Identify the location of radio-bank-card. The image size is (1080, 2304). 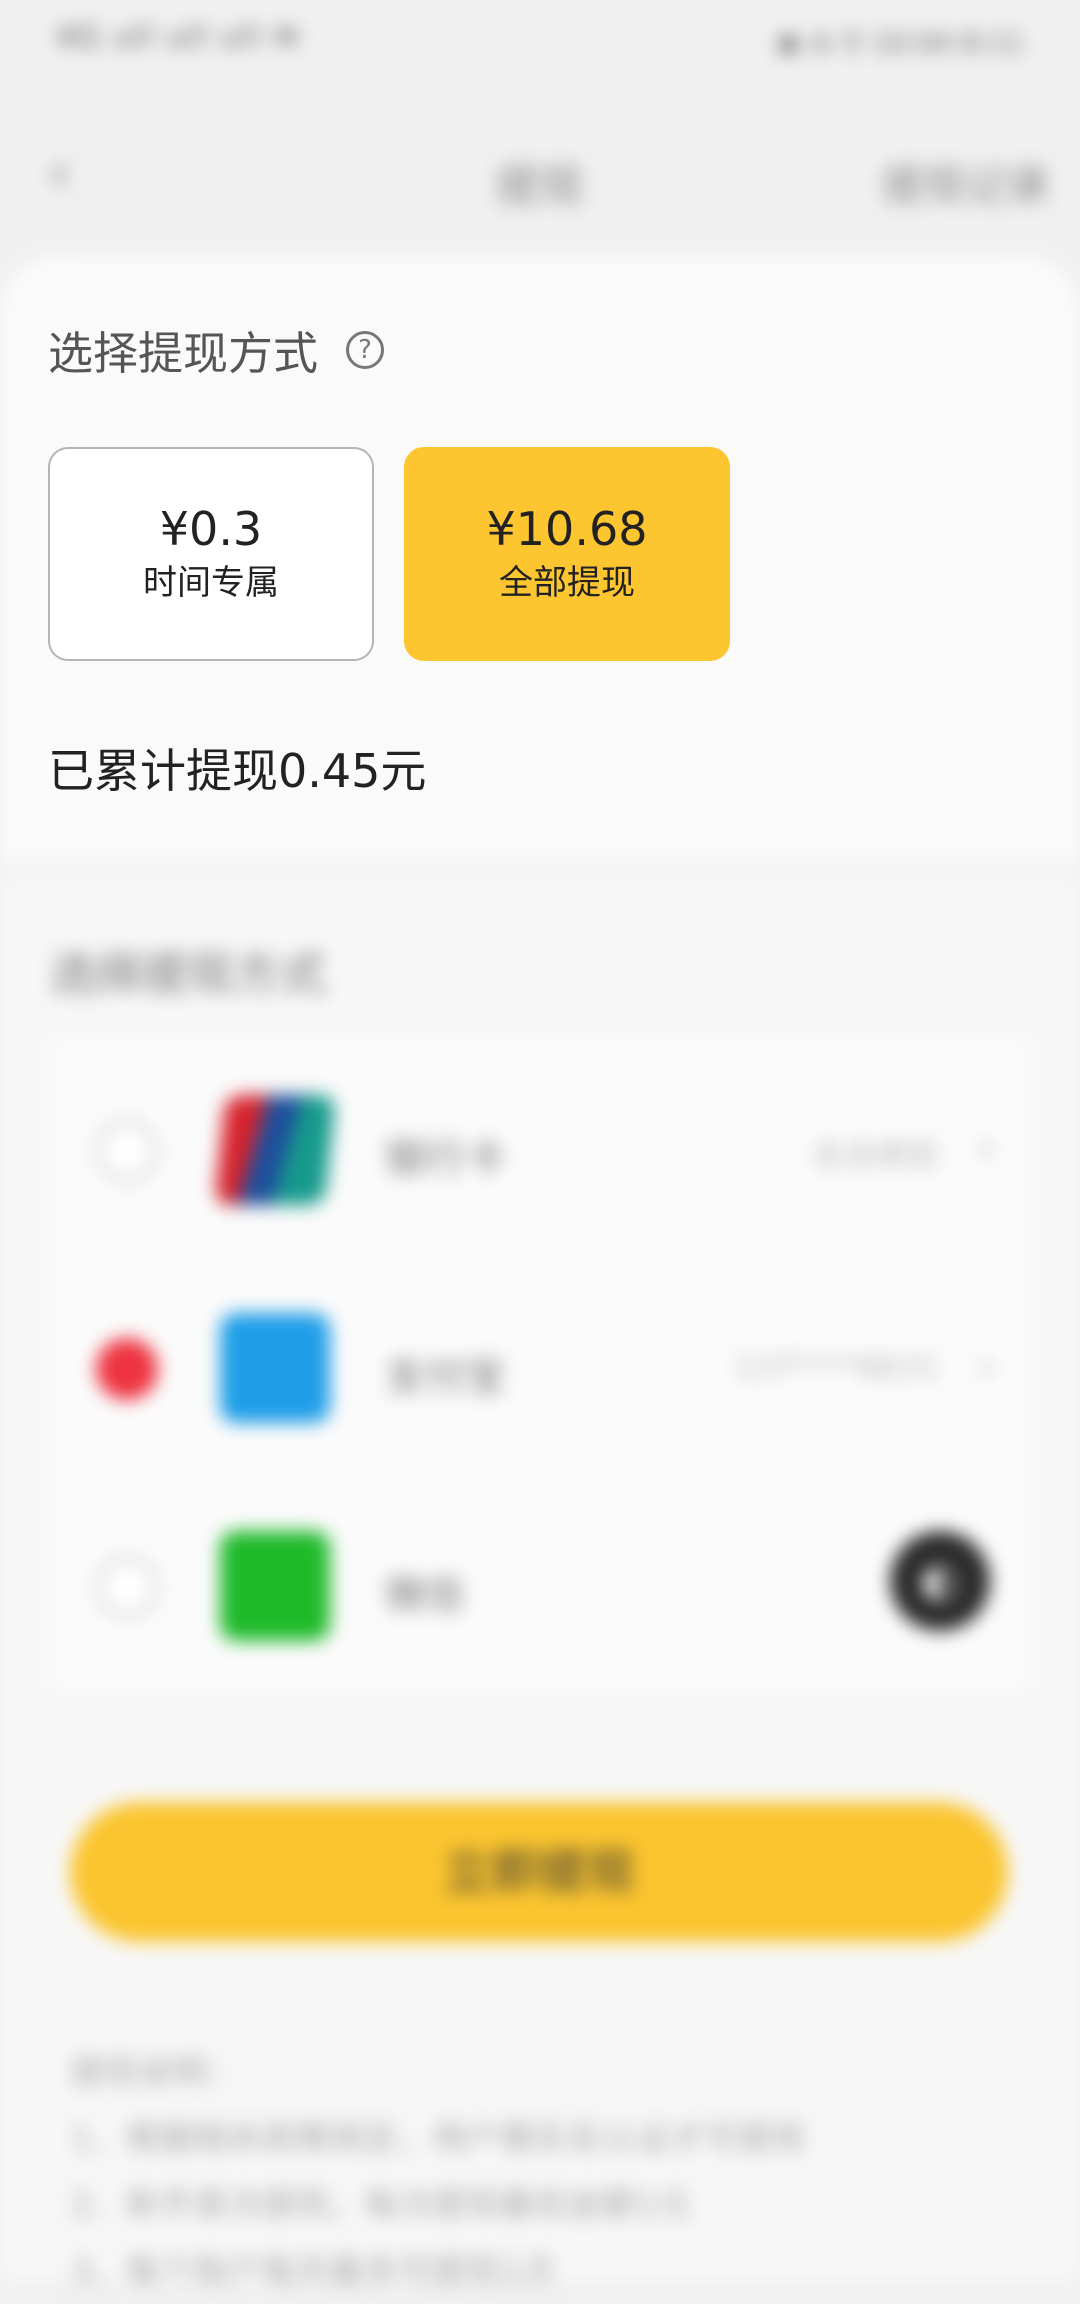
(127, 1151).